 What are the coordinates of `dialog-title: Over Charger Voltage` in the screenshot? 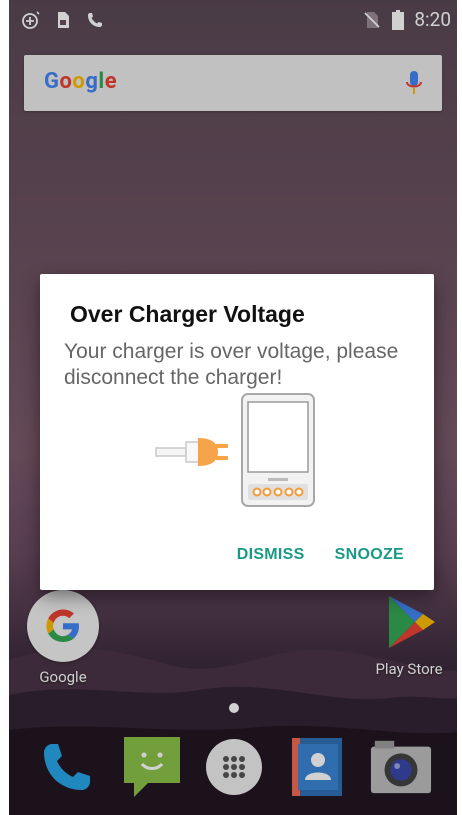 It's located at (187, 314).